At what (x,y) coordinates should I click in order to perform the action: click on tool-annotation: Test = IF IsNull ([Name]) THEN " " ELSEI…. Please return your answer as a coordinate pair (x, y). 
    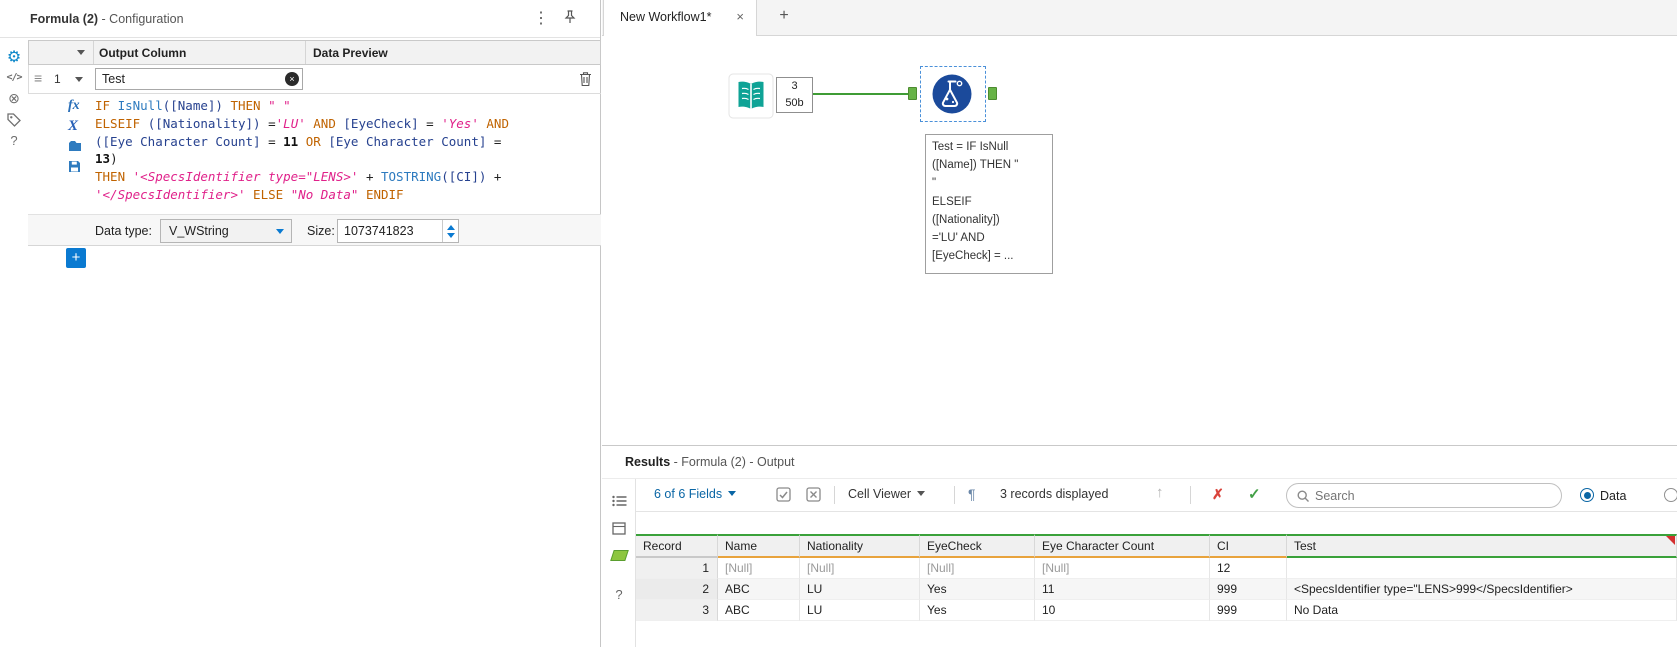
    Looking at the image, I should click on (989, 204).